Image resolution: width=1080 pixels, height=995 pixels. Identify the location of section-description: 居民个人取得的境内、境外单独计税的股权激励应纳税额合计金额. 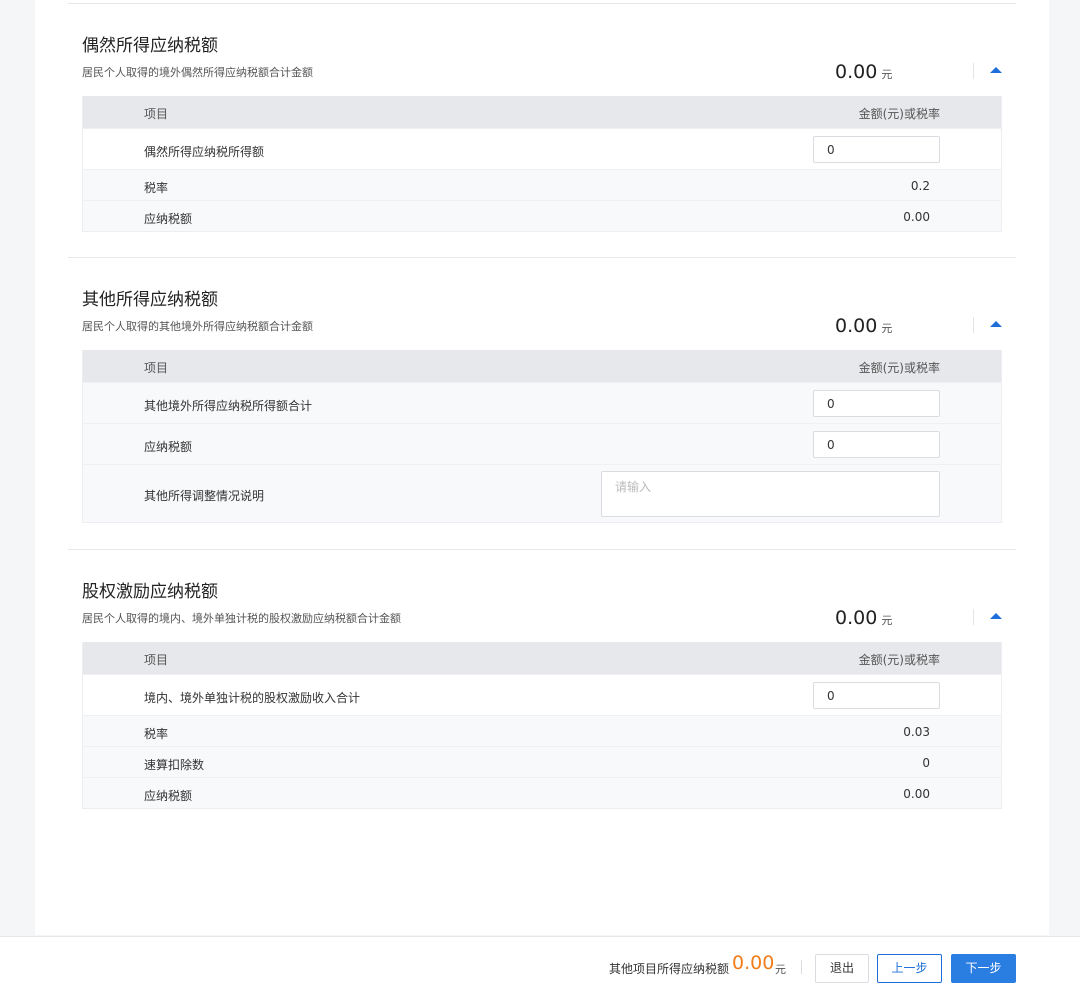
(241, 618).